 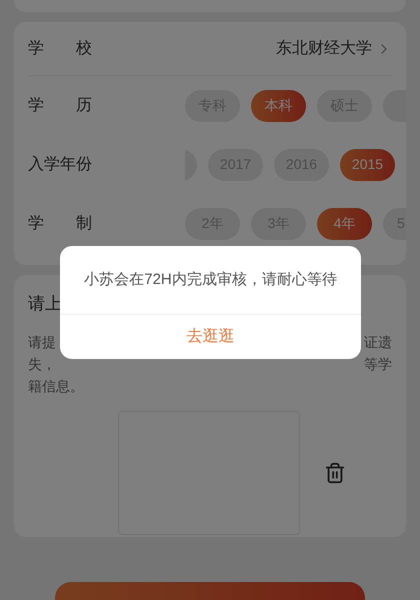 I want to click on dialog-message: 小苏会在72H内完成审核，请耐心等待, so click(x=210, y=280).